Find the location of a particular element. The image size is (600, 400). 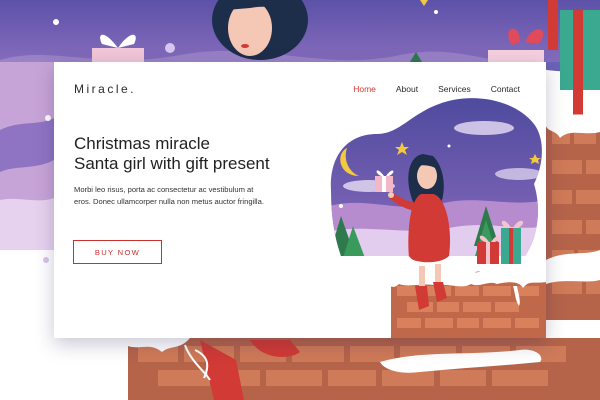

nav-link-home: Home is located at coordinates (364, 89).